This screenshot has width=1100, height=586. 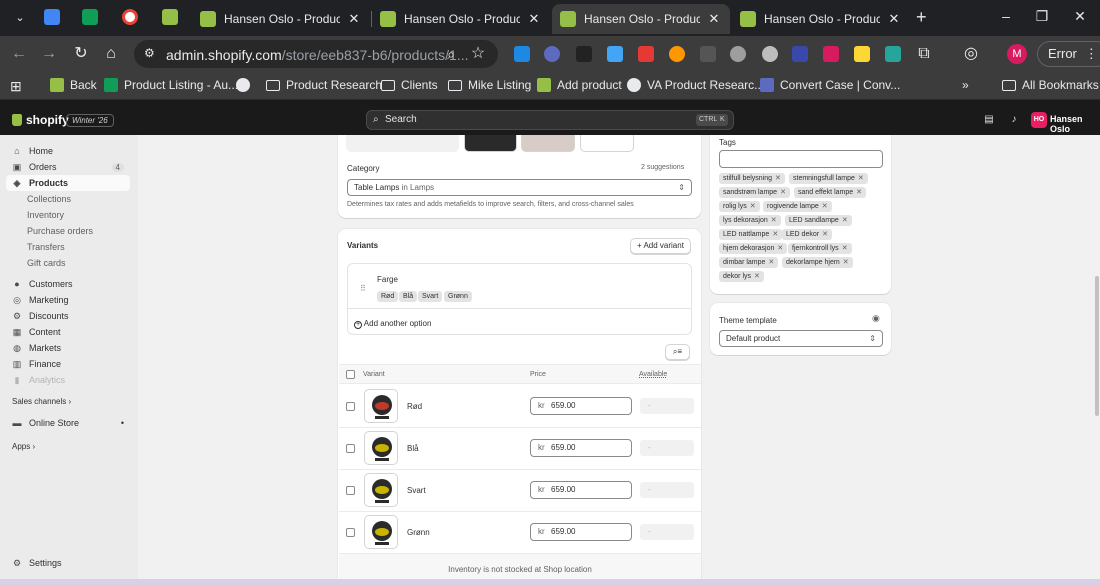 I want to click on variant-name: Grønn, so click(x=418, y=532).